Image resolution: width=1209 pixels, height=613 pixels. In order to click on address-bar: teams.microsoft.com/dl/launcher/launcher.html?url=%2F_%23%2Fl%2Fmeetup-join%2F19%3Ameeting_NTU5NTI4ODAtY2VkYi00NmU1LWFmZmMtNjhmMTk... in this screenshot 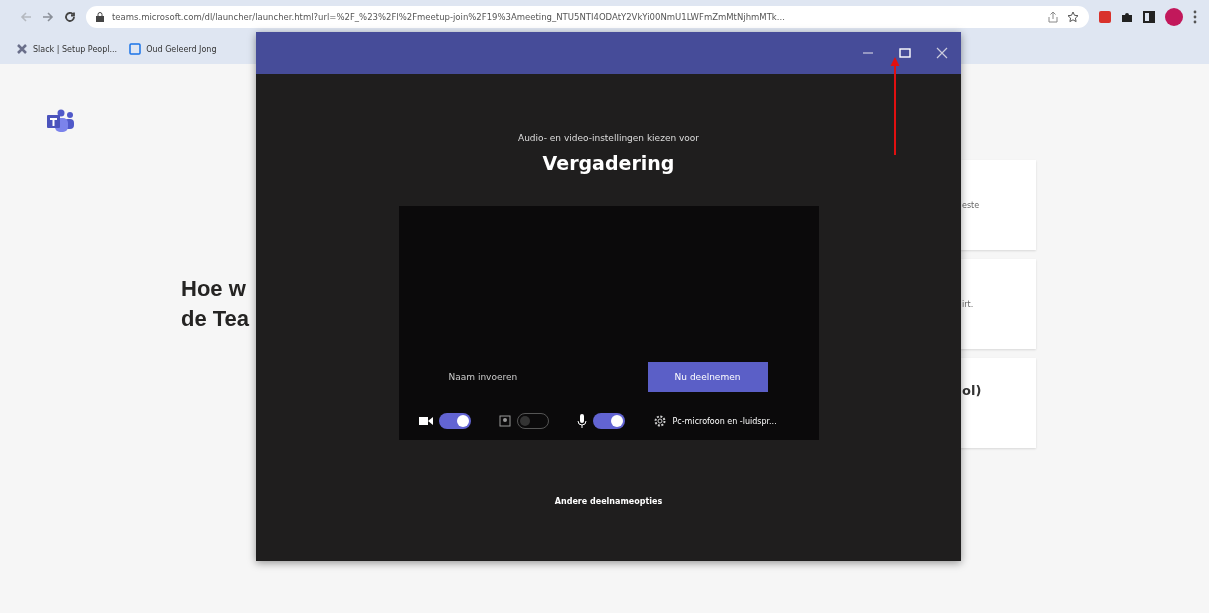, I will do `click(587, 17)`.